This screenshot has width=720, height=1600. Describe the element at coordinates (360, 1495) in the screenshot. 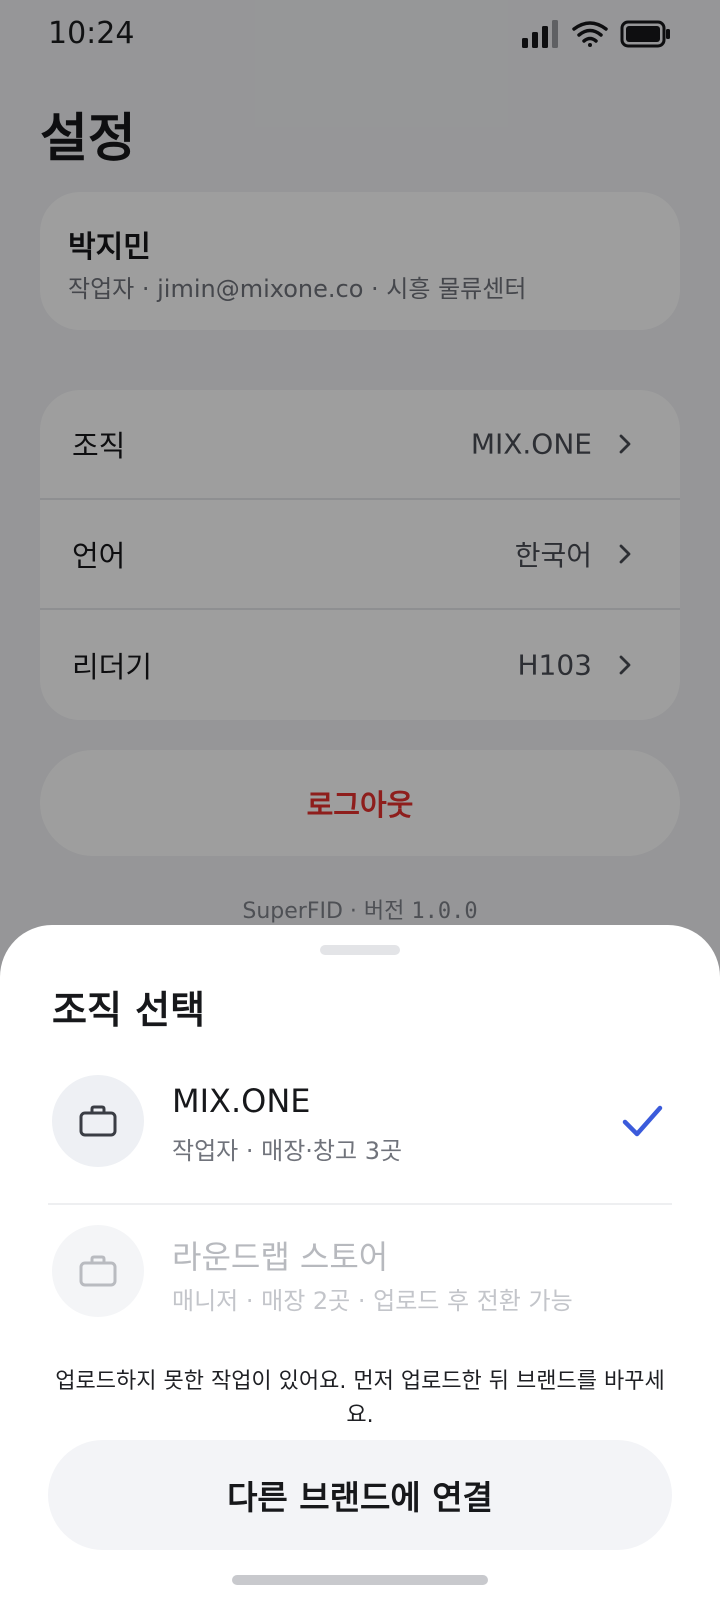

I see `connect-other-brand-button: 다른 브랜드에 연결` at that location.